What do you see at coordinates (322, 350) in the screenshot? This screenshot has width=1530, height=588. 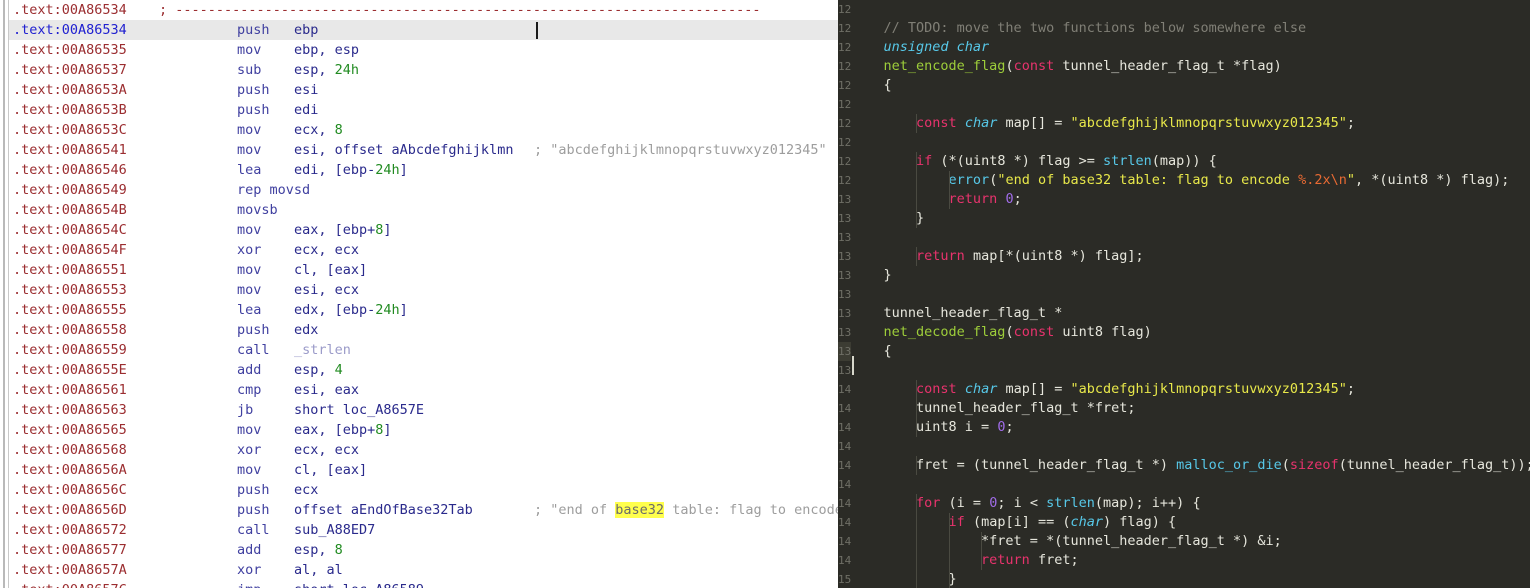 I see `instruction-operands: _strlen` at bounding box center [322, 350].